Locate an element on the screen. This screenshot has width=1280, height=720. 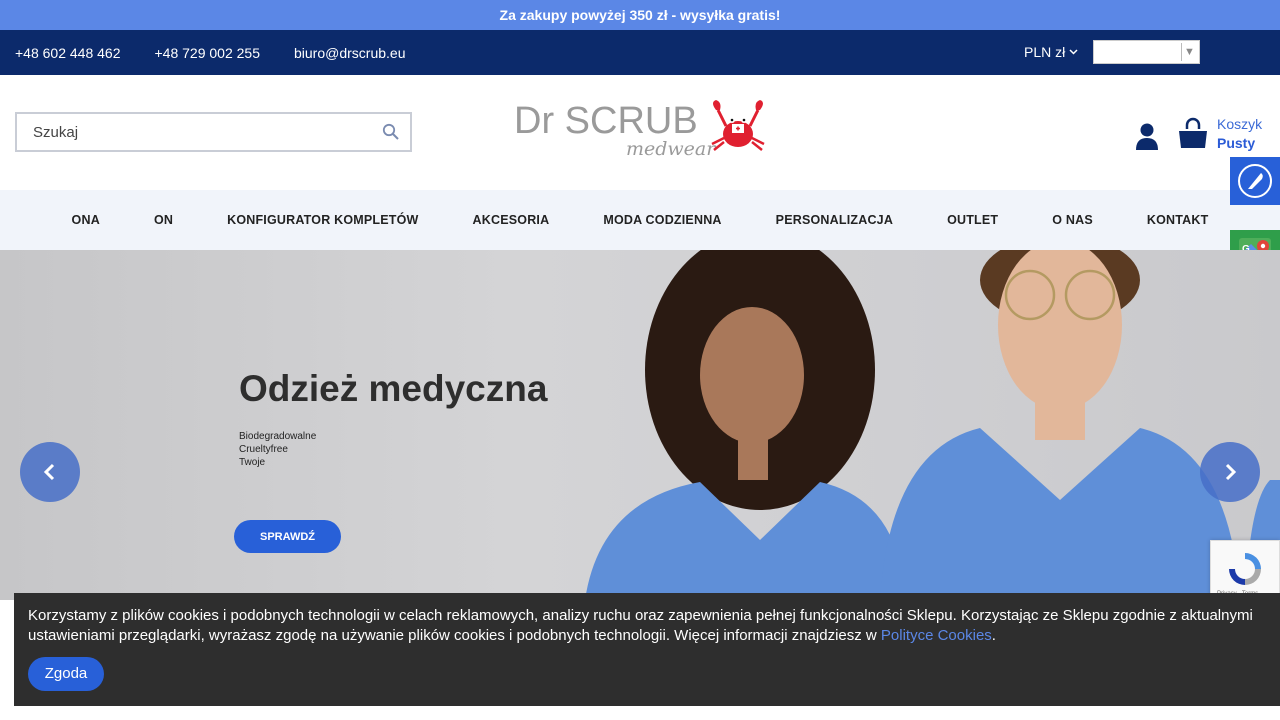
slider-next-button is located at coordinates (1230, 472).